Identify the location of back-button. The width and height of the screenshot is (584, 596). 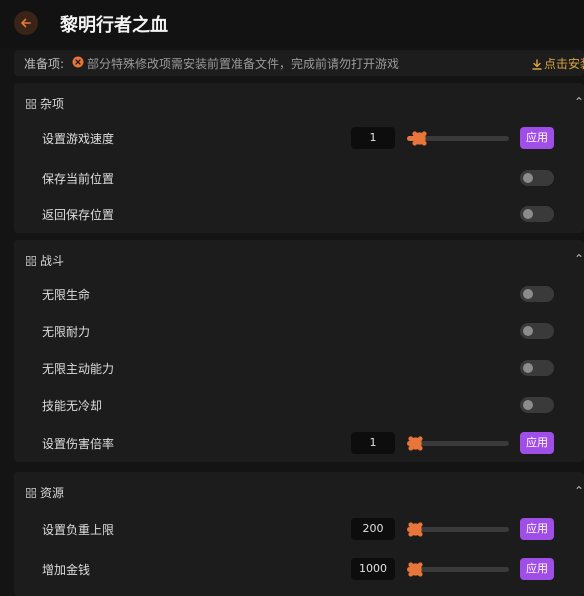
(26, 23).